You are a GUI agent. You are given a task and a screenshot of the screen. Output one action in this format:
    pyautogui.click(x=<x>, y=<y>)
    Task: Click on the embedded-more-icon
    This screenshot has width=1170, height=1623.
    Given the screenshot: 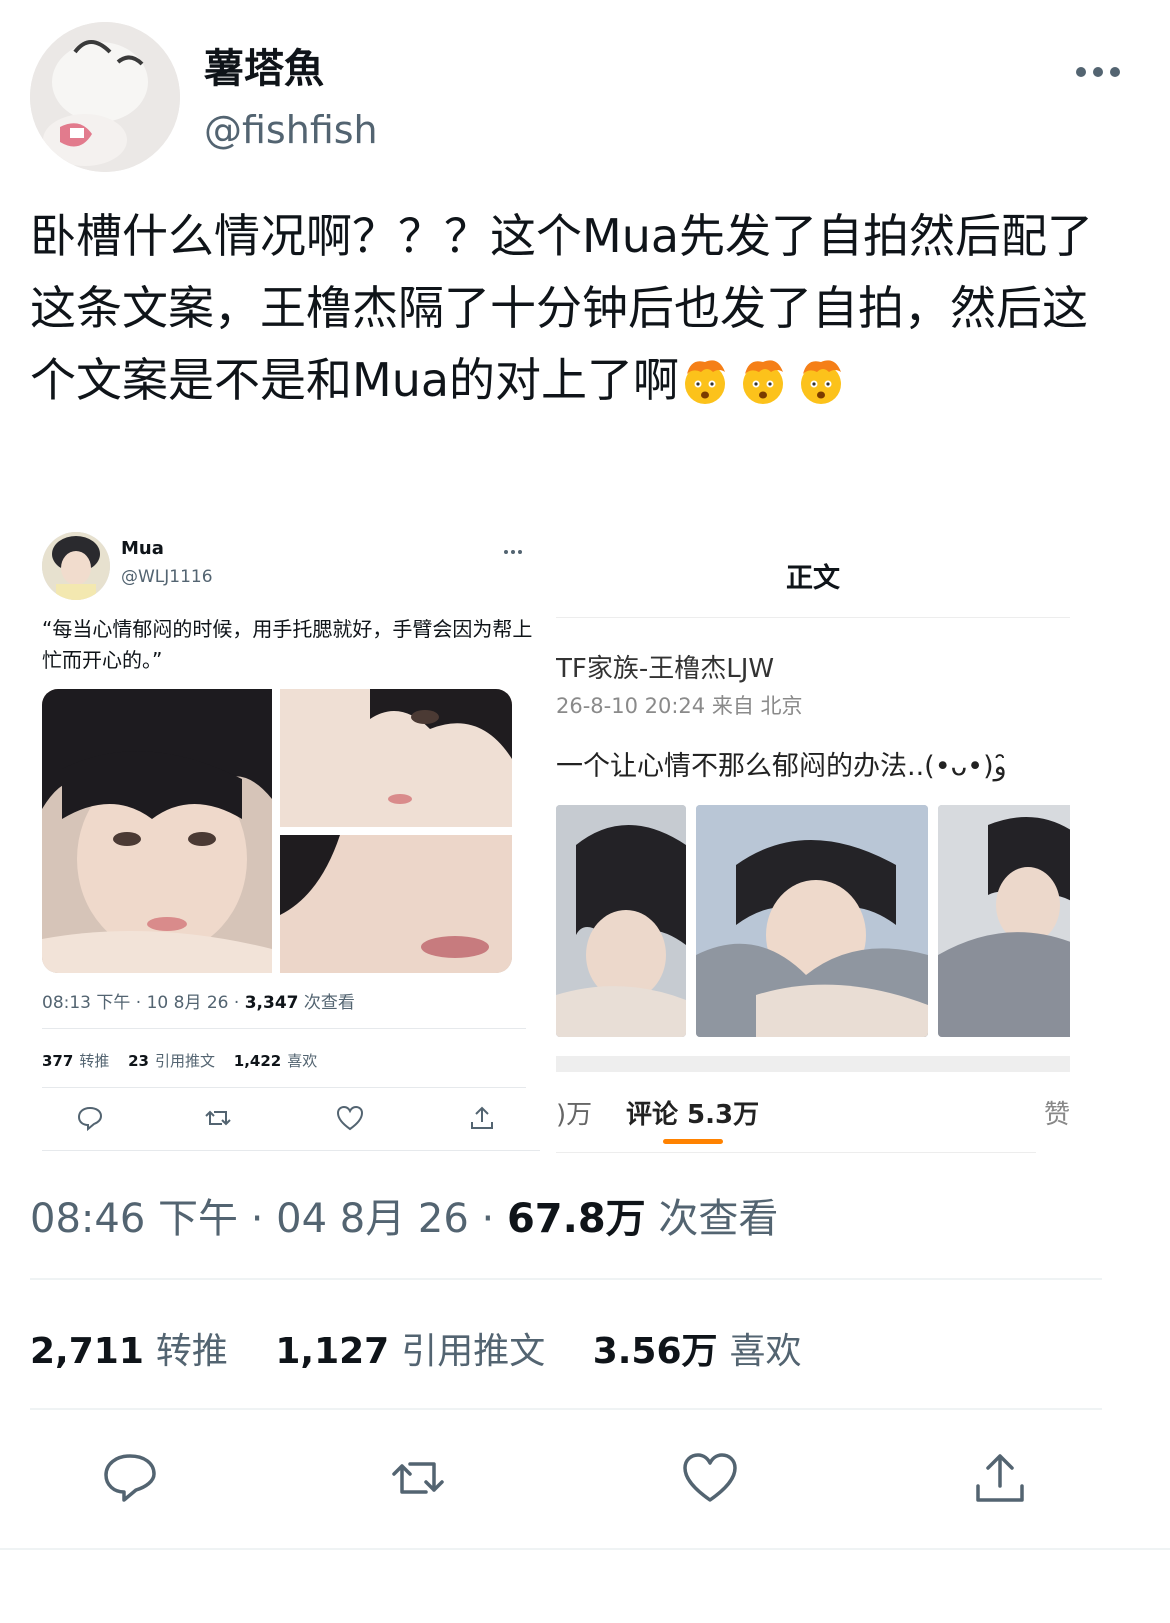 What is the action you would take?
    pyautogui.click(x=513, y=553)
    